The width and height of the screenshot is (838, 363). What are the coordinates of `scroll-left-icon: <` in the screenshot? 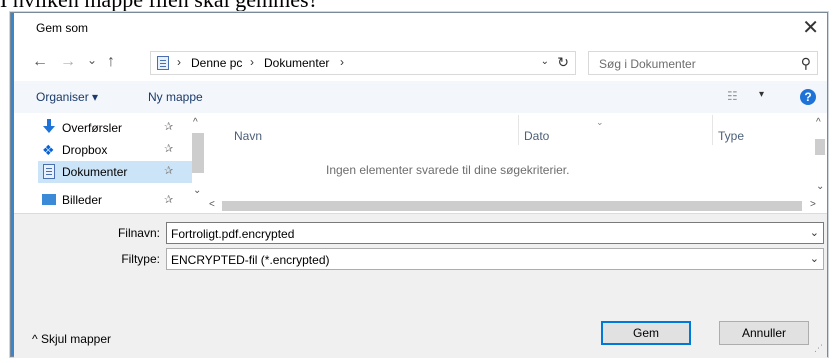 It's located at (212, 204).